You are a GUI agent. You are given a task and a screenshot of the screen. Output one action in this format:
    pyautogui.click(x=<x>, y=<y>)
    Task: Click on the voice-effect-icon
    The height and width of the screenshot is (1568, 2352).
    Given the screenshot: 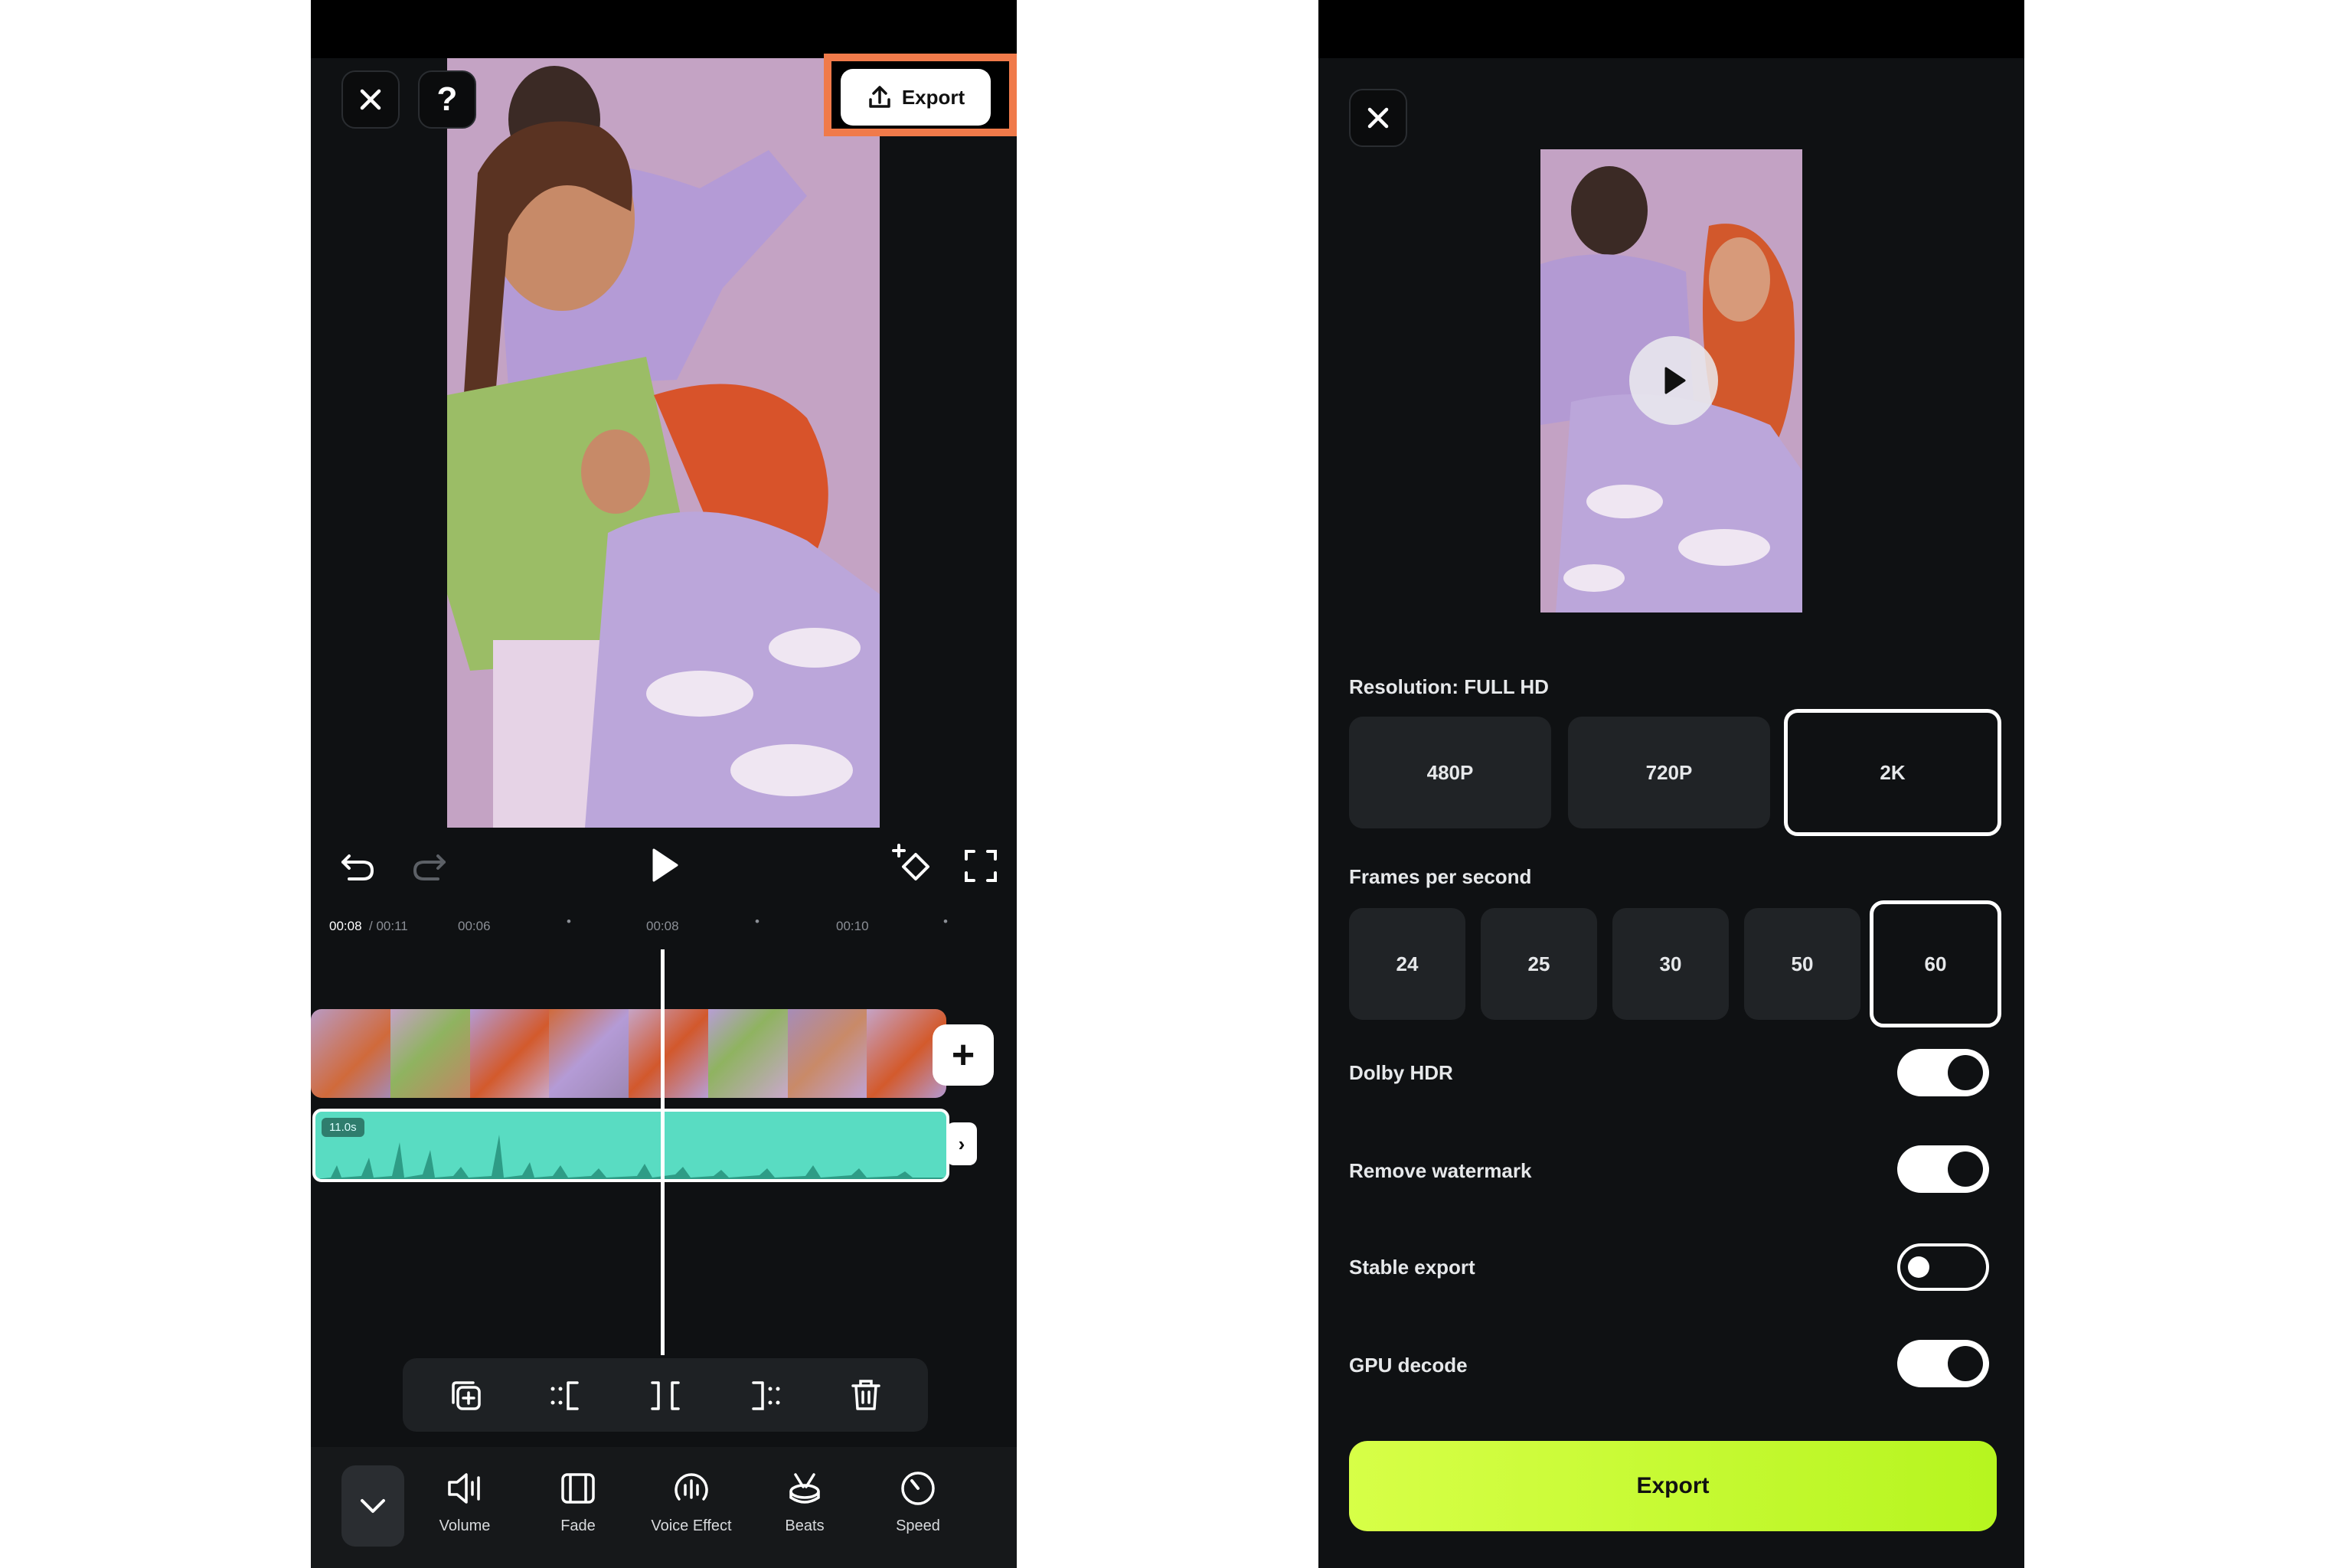 What is the action you would take?
    pyautogui.click(x=691, y=1487)
    